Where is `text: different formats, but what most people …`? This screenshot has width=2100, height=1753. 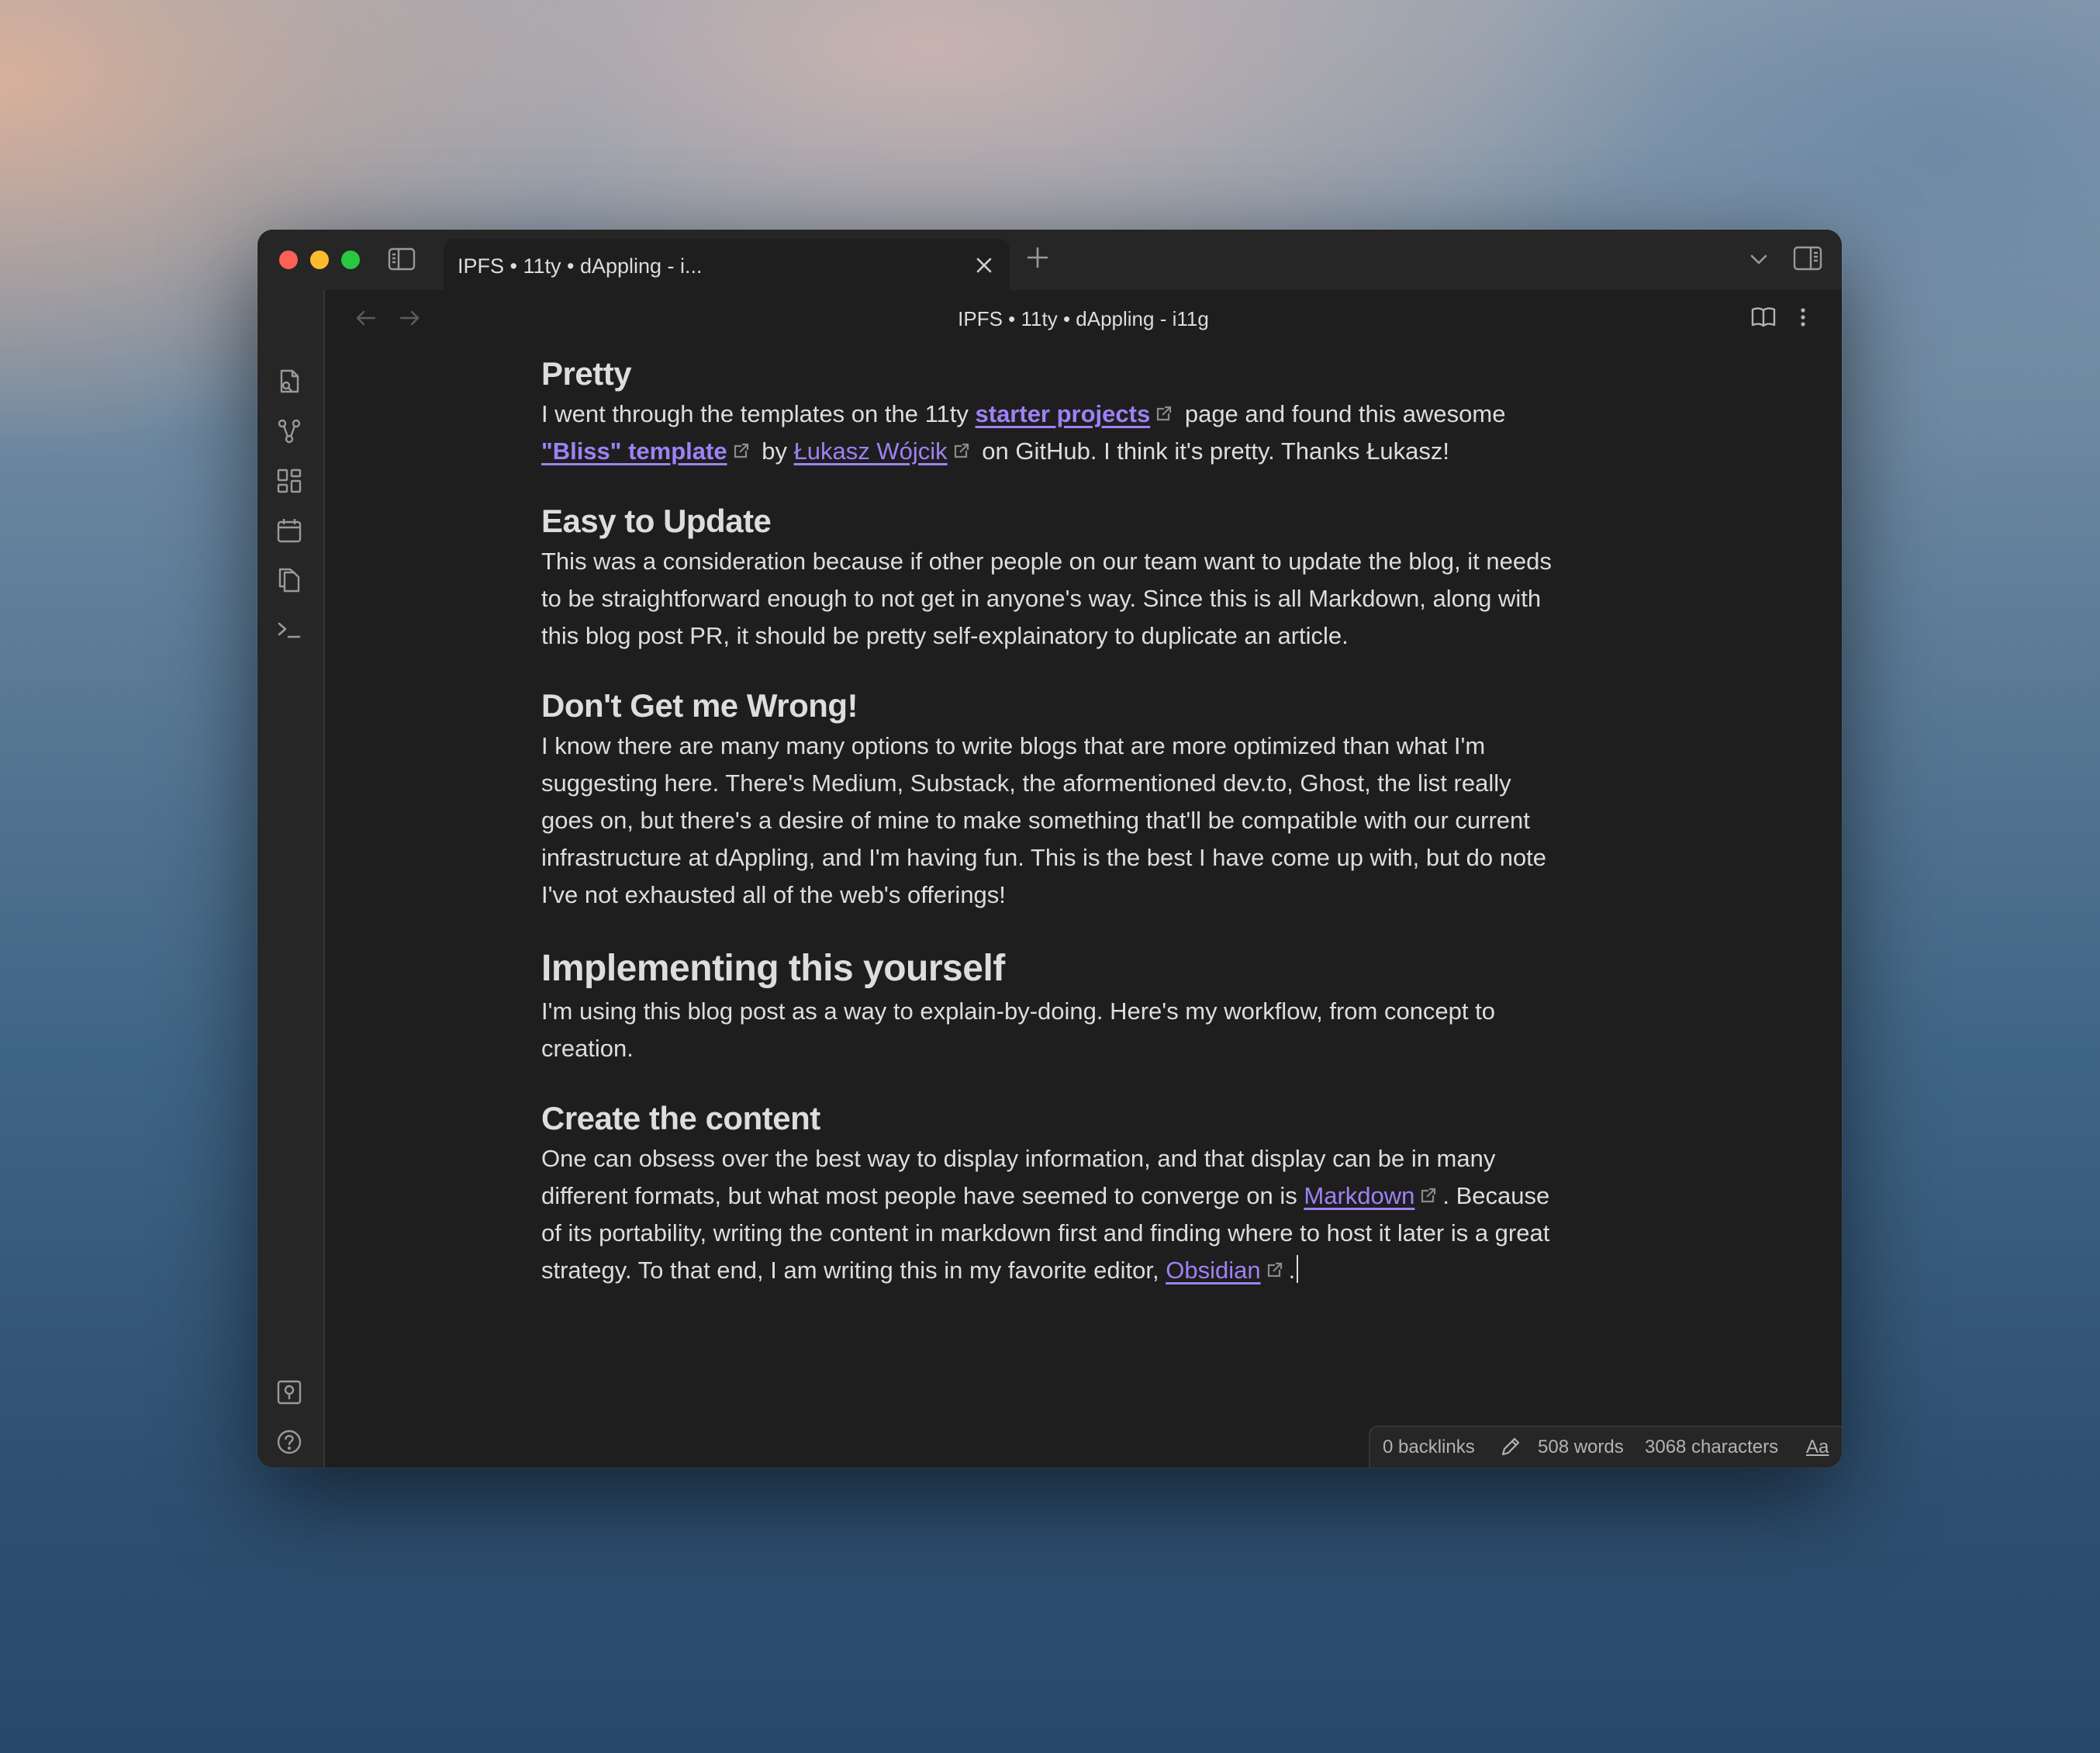 text: different formats, but what most people … is located at coordinates (922, 1195).